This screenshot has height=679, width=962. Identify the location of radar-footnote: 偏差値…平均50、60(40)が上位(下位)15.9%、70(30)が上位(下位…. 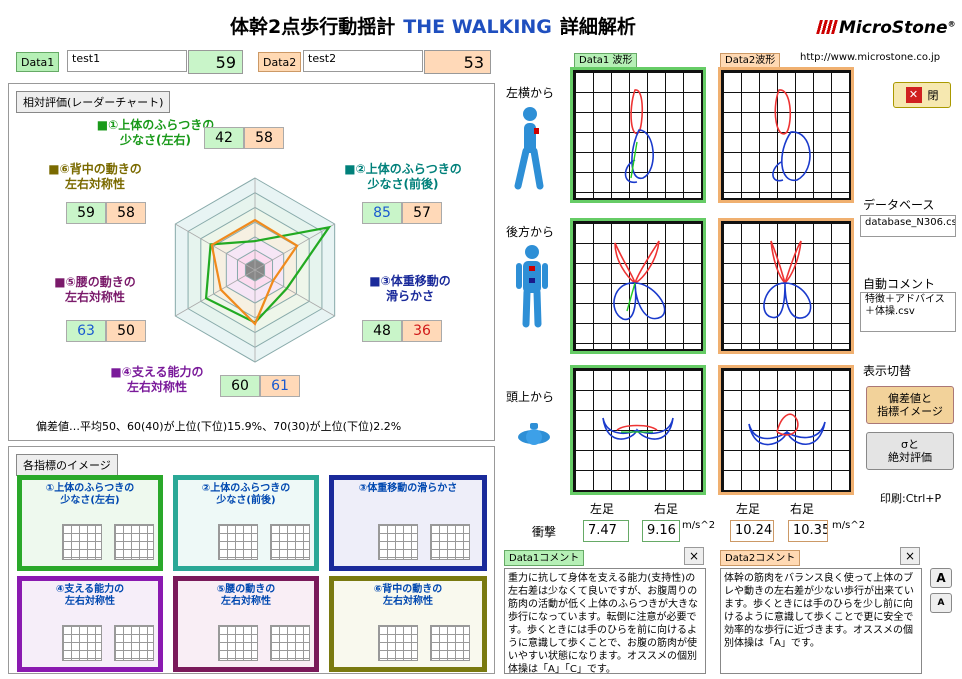
(219, 426).